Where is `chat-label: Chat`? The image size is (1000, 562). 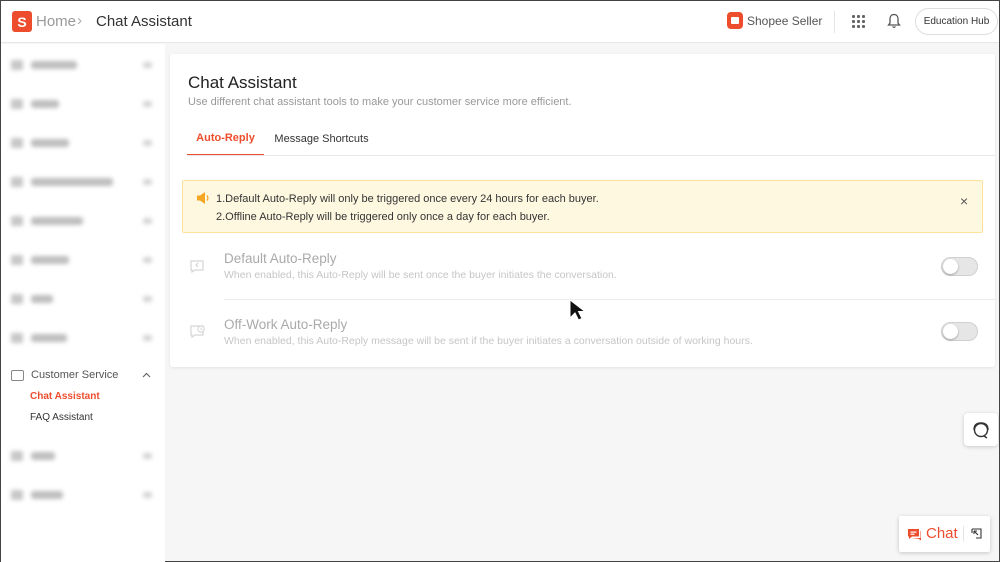 chat-label: Chat is located at coordinates (942, 533).